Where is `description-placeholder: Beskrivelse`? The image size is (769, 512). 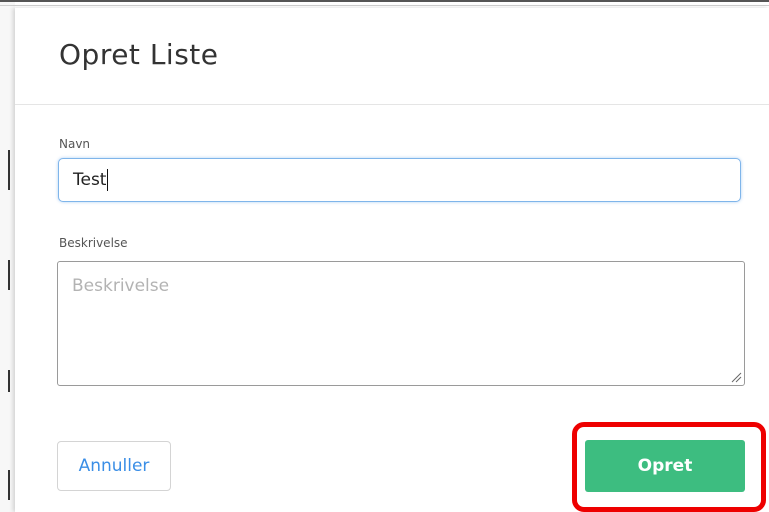 description-placeholder: Beskrivelse is located at coordinates (121, 286).